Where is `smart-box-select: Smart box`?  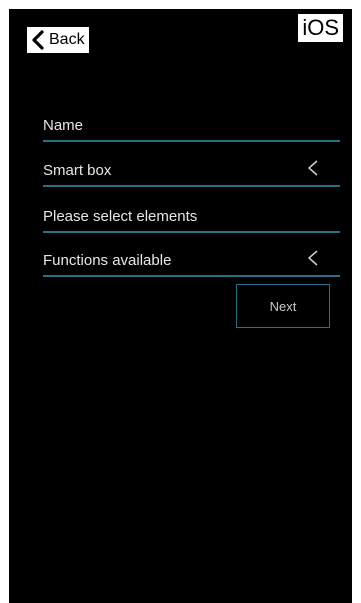
smart-box-select: Smart box is located at coordinates (191, 168).